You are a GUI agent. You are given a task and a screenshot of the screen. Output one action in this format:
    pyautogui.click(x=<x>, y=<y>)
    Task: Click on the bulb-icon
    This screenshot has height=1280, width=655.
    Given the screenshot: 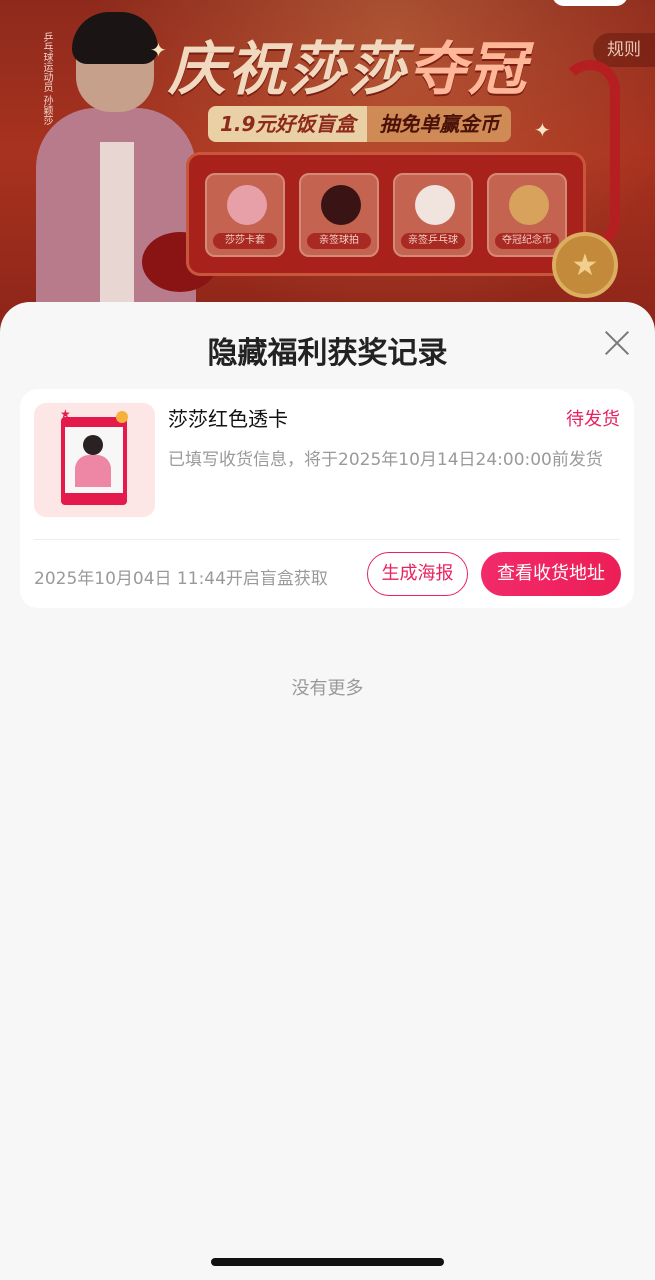 What is the action you would take?
    pyautogui.click(x=122, y=417)
    